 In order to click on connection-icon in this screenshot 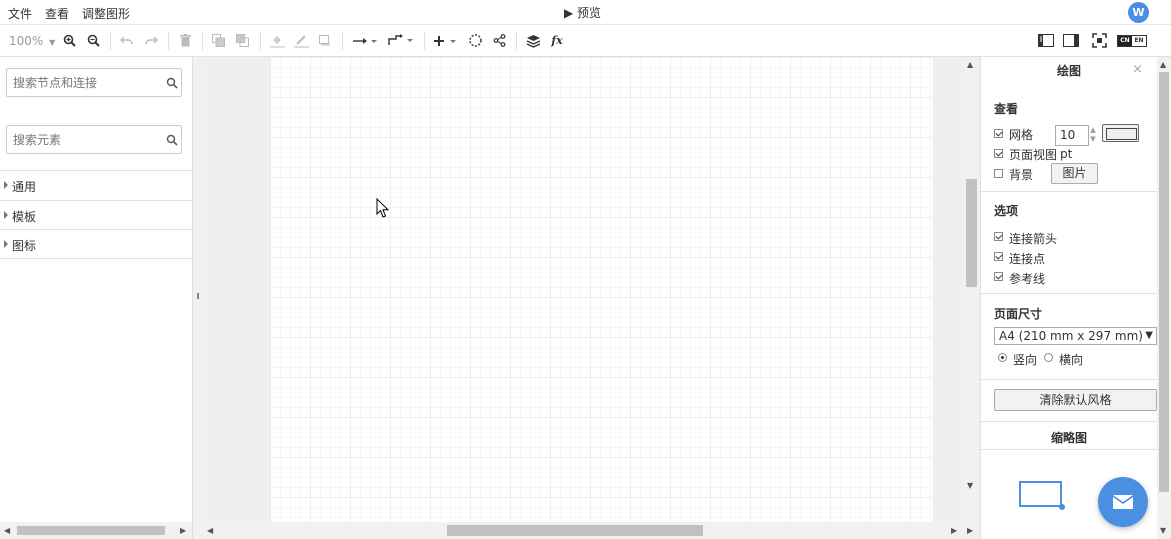, I will do `click(365, 40)`.